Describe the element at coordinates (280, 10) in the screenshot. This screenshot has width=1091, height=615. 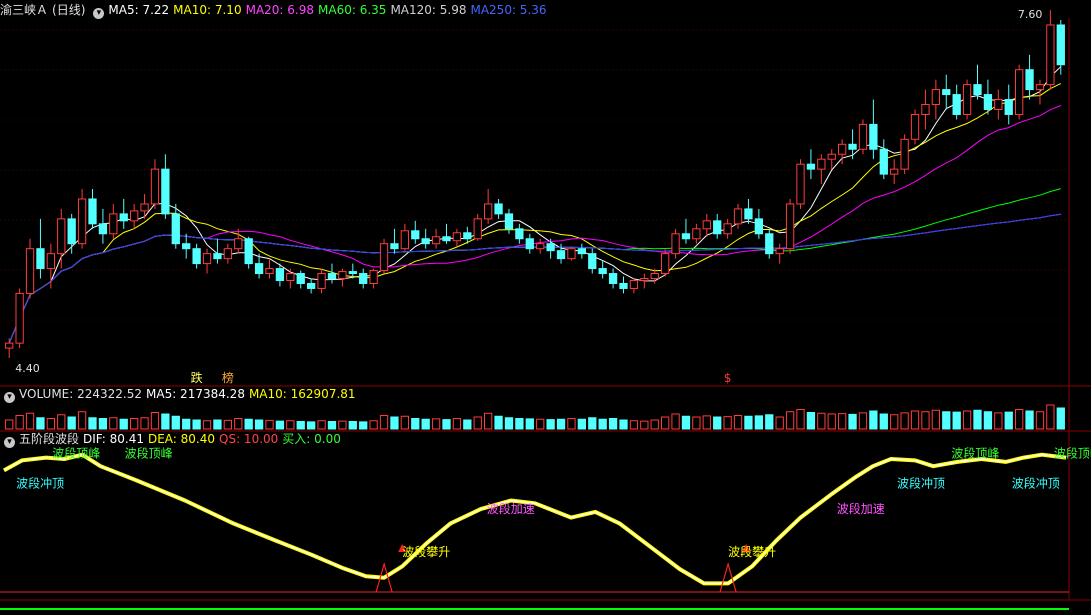
I see `ma20-label: MA20: 6.98` at that location.